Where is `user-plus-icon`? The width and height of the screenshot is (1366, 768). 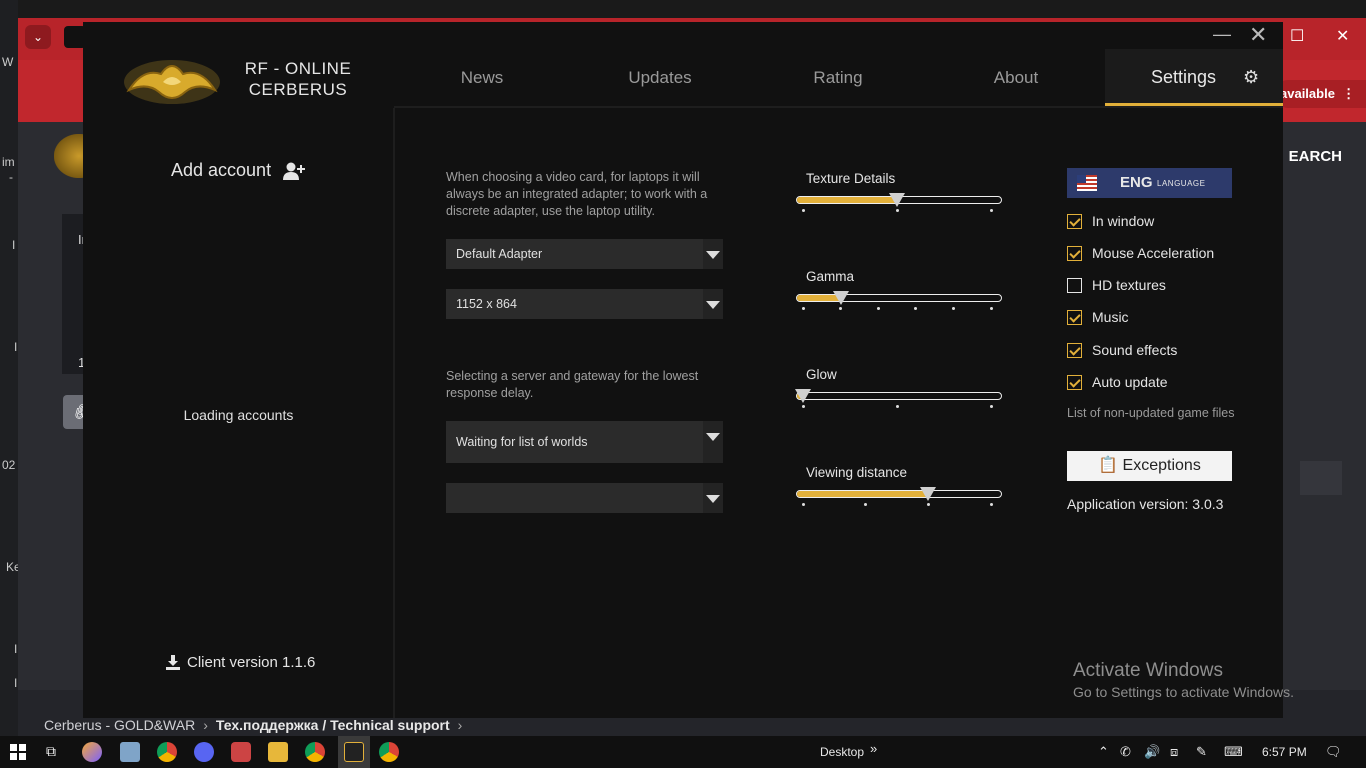 user-plus-icon is located at coordinates (294, 171).